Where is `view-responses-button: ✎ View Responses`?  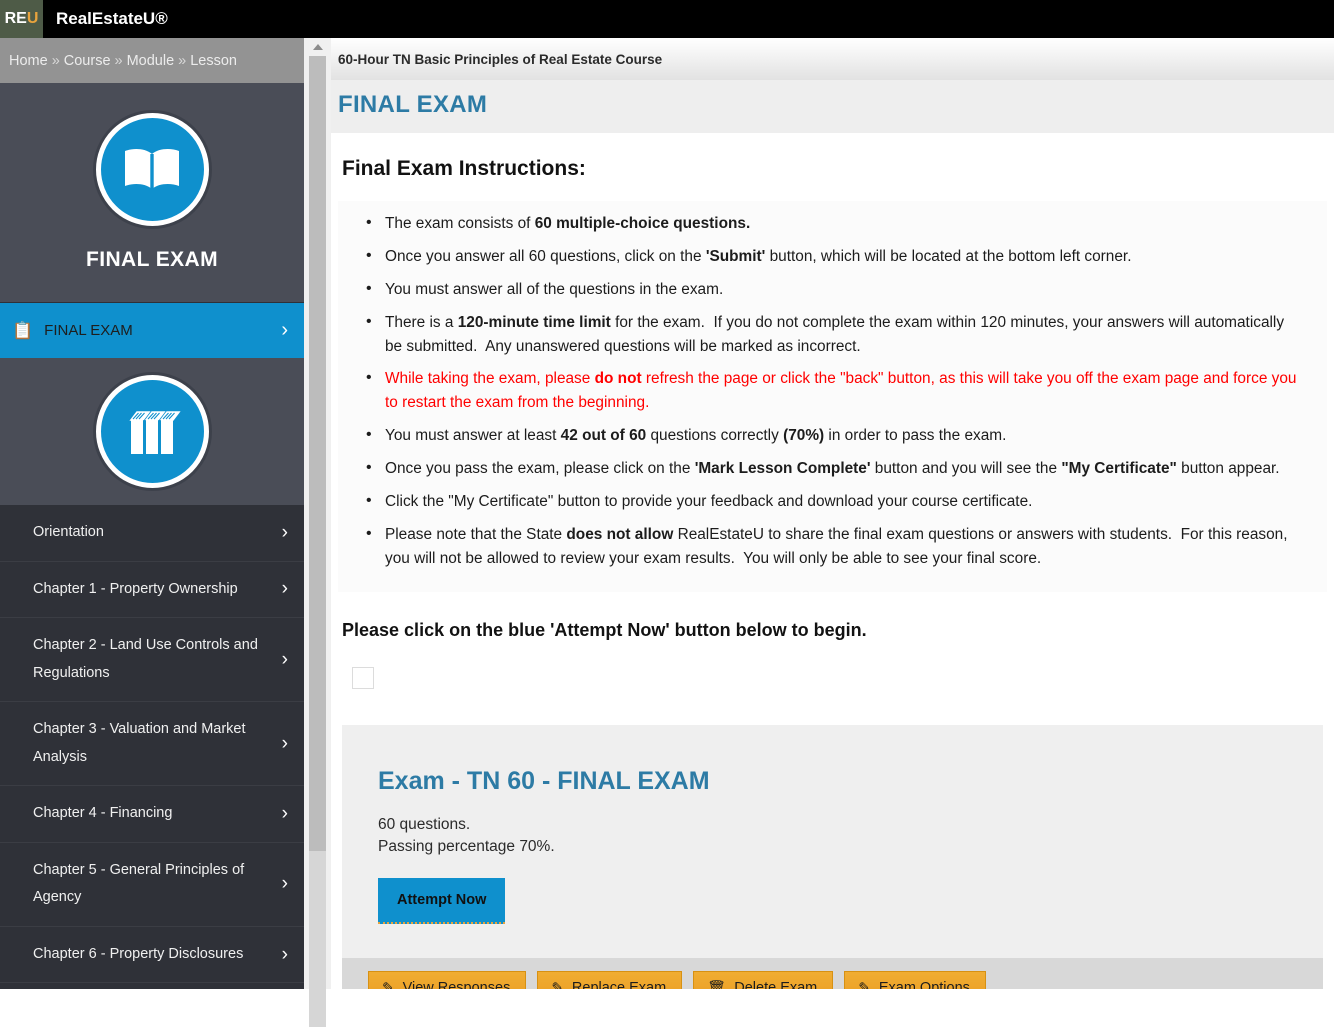 view-responses-button: ✎ View Responses is located at coordinates (447, 980).